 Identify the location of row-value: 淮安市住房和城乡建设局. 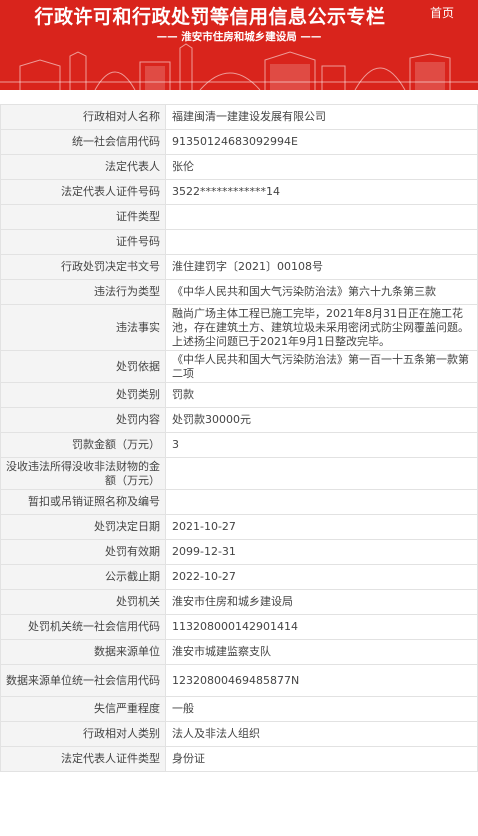
(321, 602).